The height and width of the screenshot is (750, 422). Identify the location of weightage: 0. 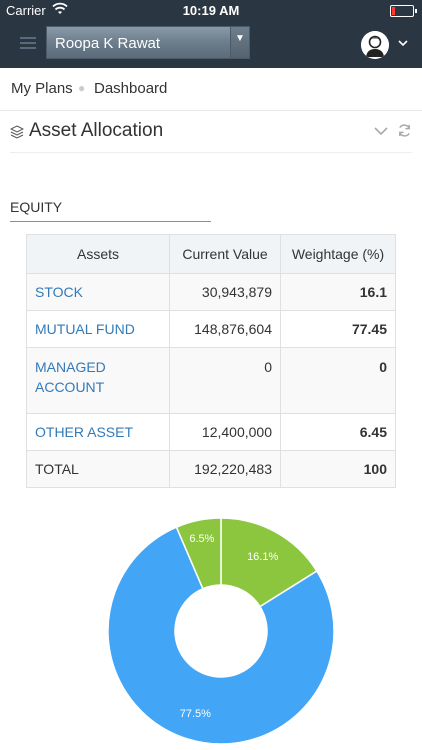
(338, 380).